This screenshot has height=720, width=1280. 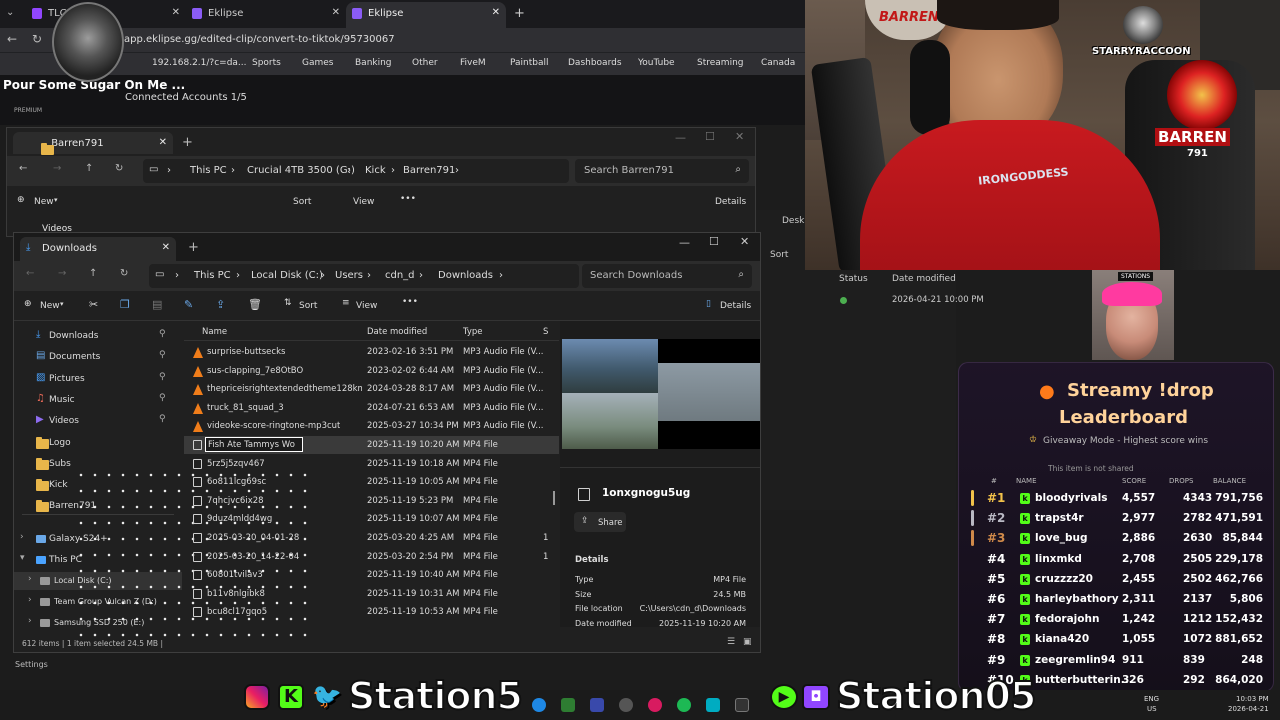 I want to click on clock-time: 10:03 PM, so click(x=1252, y=699).